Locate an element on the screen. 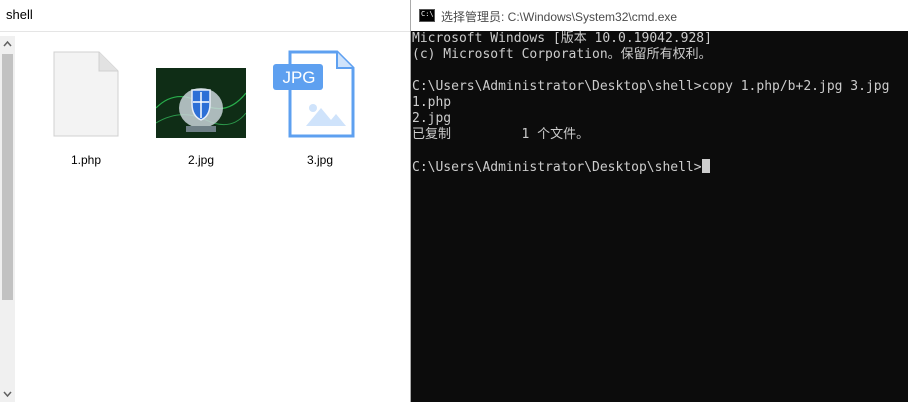  file-item: 2.jpg is located at coordinates (201, 106).